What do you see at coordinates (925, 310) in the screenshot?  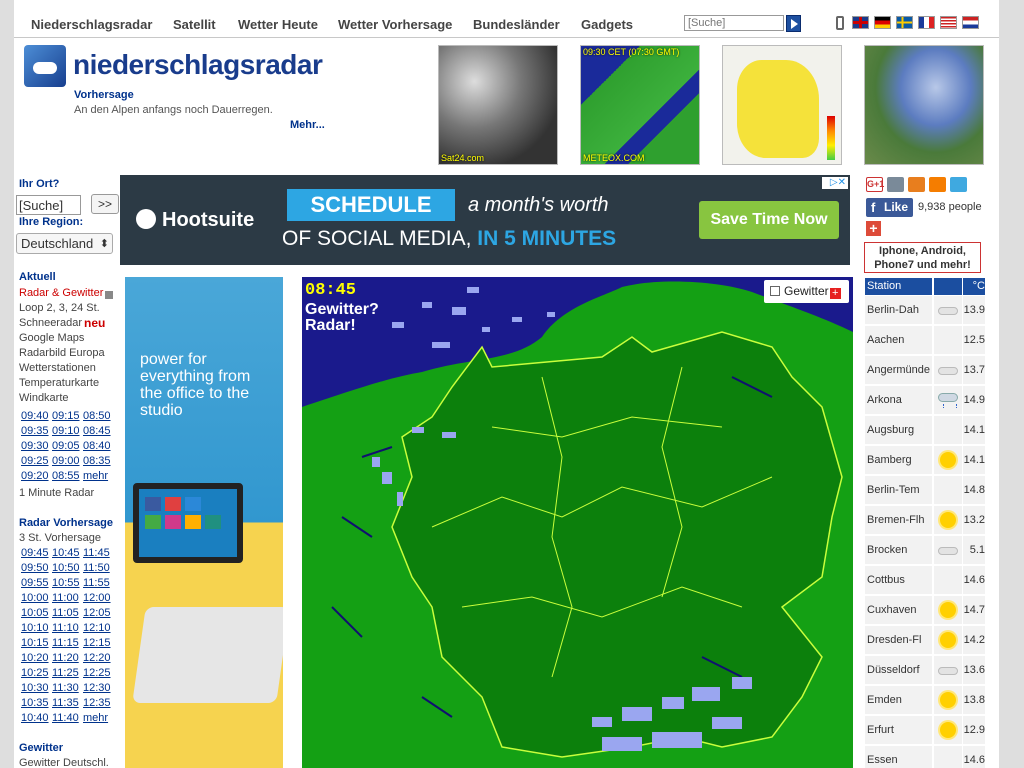 I see `station-row: Berlin-Dah 13.9` at bounding box center [925, 310].